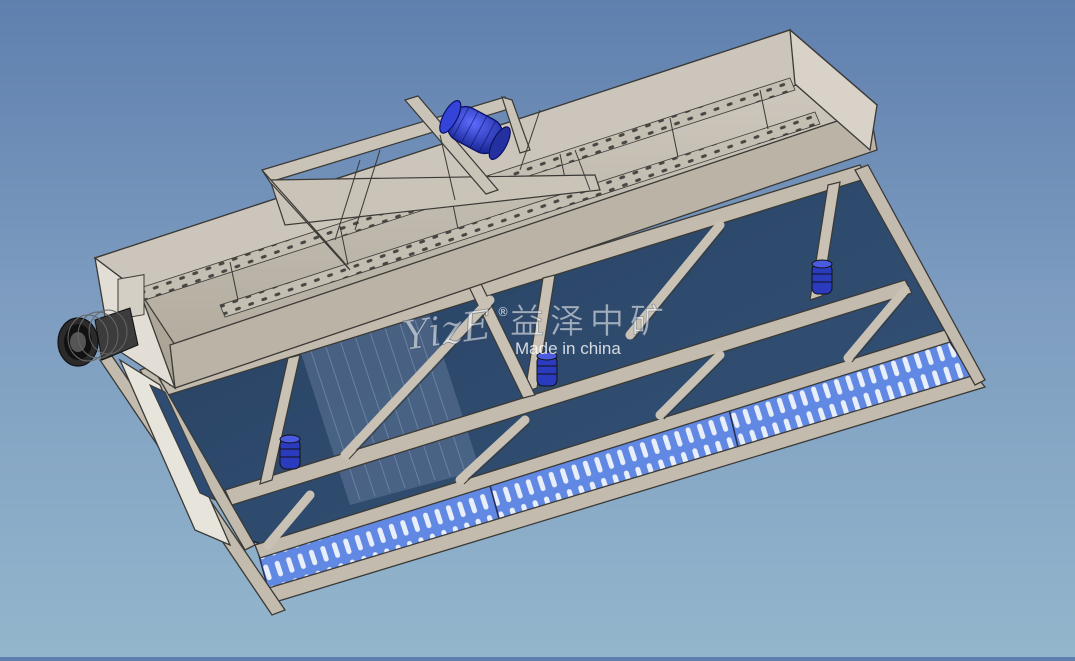 This screenshot has width=1075, height=661. I want to click on inlet-pipe-icon, so click(98, 337).